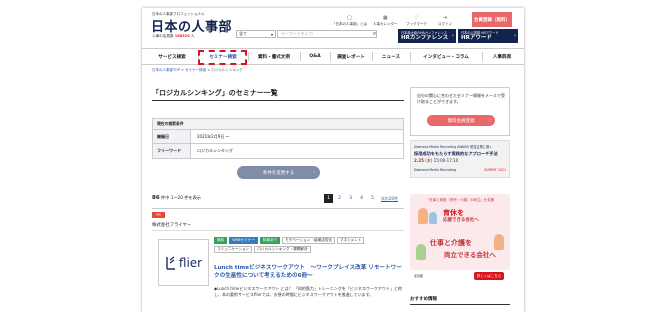  What do you see at coordinates (181, 197) in the screenshot?
I see `result-range: 件中 1〜20 件を表示` at bounding box center [181, 197].